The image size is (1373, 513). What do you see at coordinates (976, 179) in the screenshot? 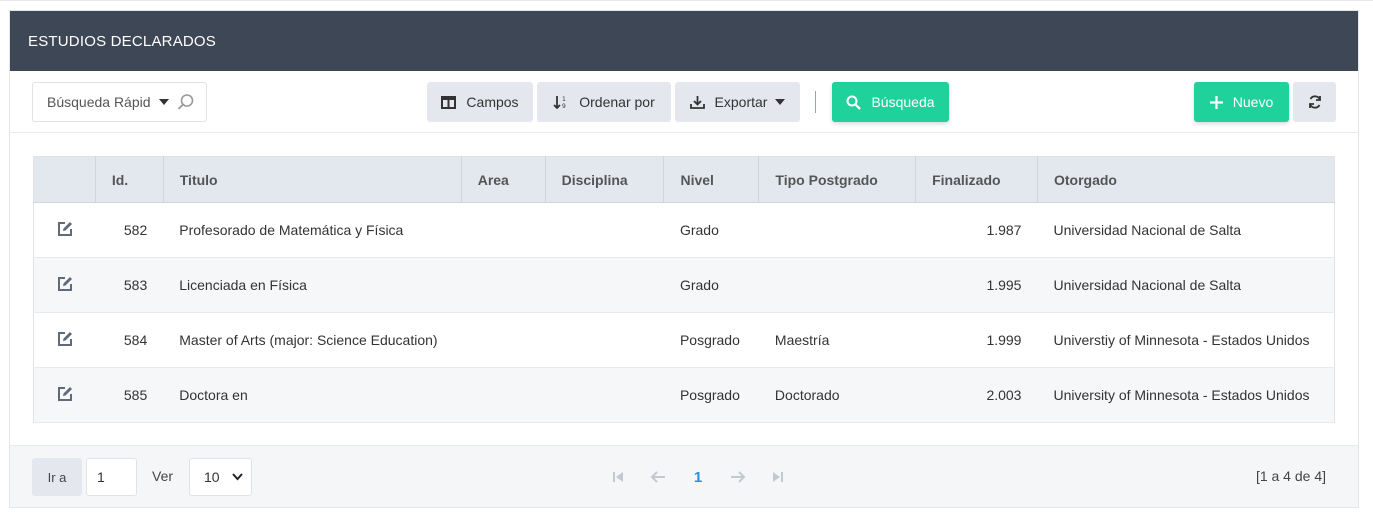
I see `column-header-finalizado: Finalizado` at bounding box center [976, 179].